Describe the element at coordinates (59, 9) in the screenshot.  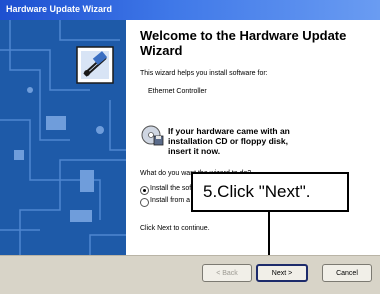
I see `window-title: Hardware Update Wizard` at that location.